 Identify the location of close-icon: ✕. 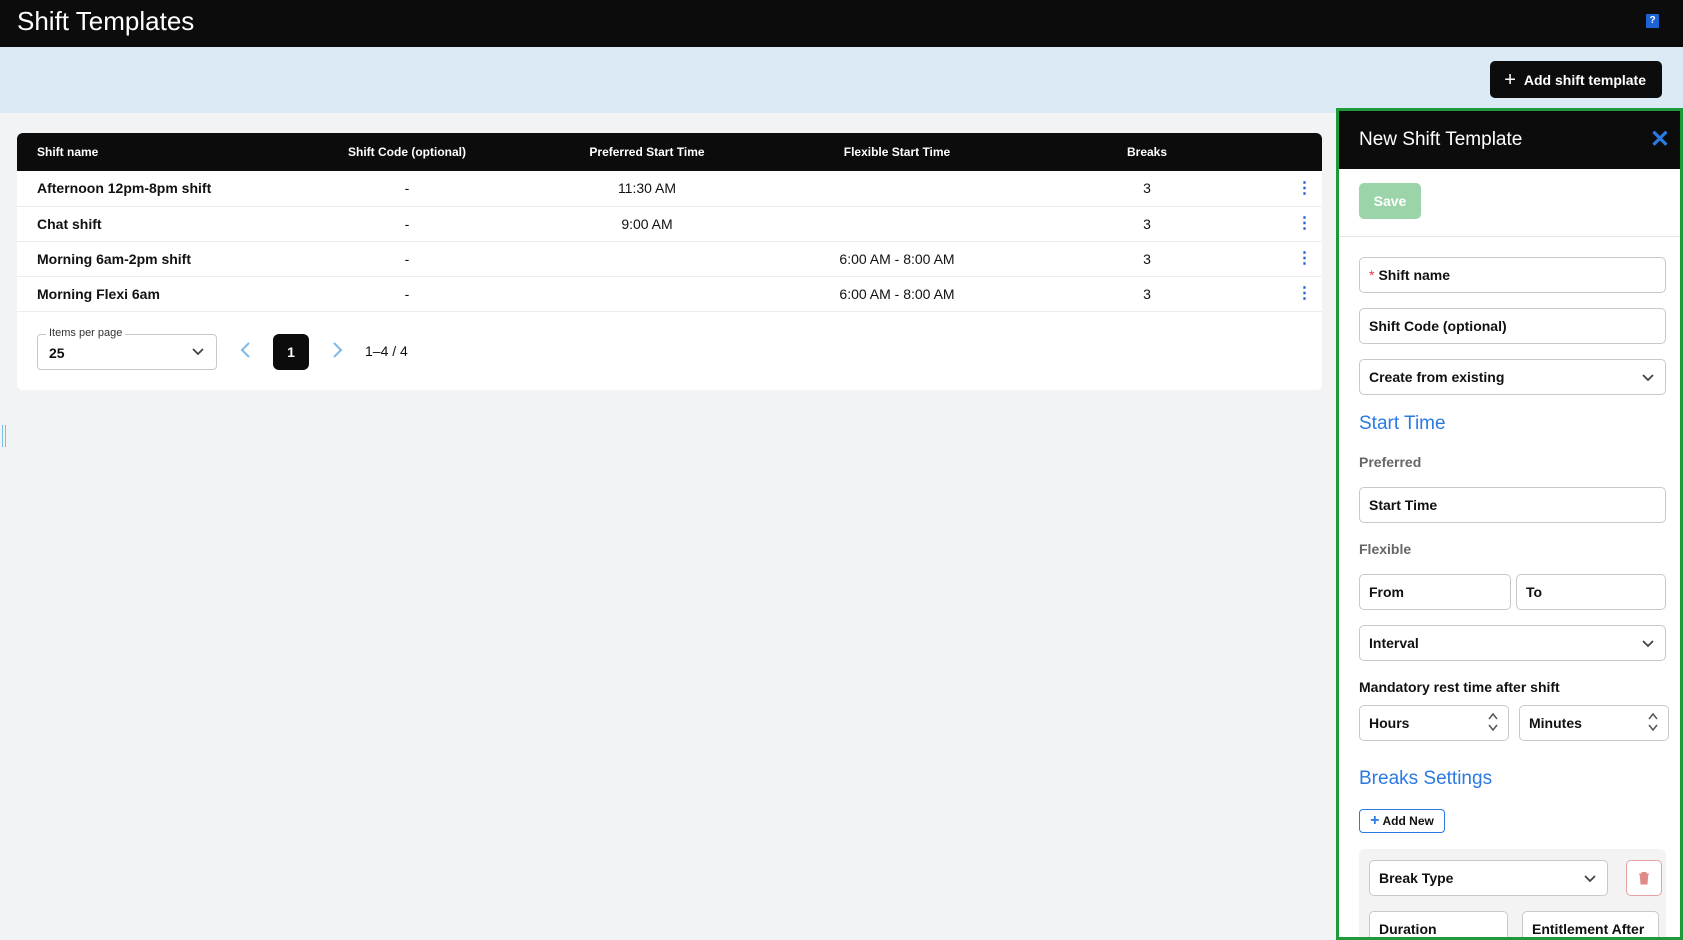
(1660, 140).